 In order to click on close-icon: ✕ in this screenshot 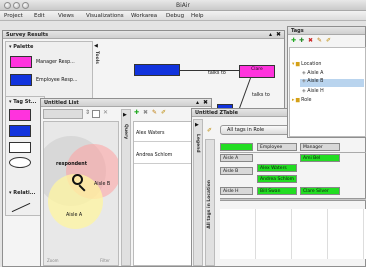, I will do `click(105, 113)`.